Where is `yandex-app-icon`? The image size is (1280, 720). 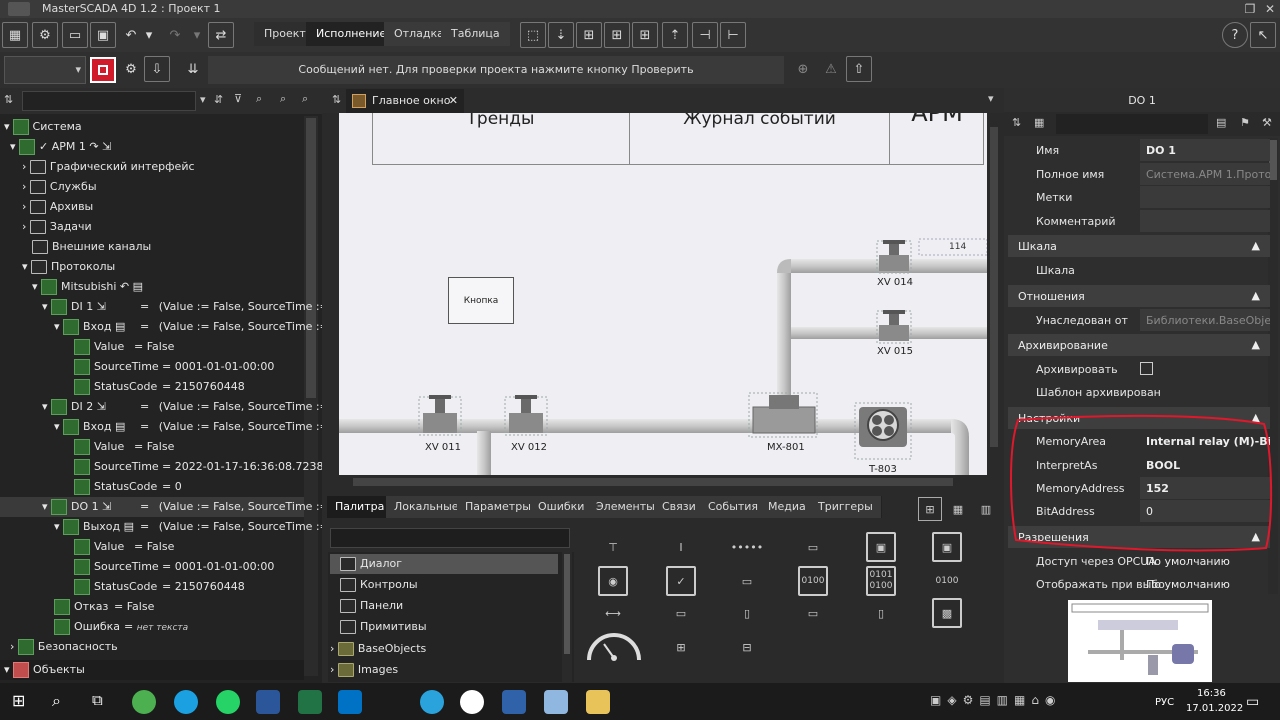 yandex-app-icon is located at coordinates (472, 702).